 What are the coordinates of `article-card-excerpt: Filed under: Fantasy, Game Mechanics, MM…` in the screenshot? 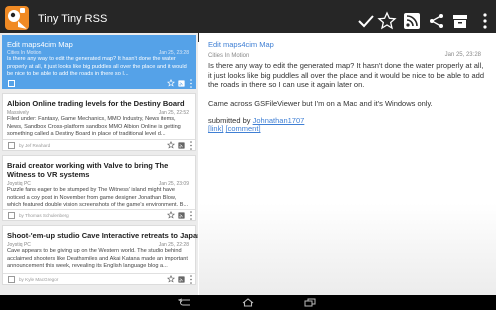 It's located at (94, 126).